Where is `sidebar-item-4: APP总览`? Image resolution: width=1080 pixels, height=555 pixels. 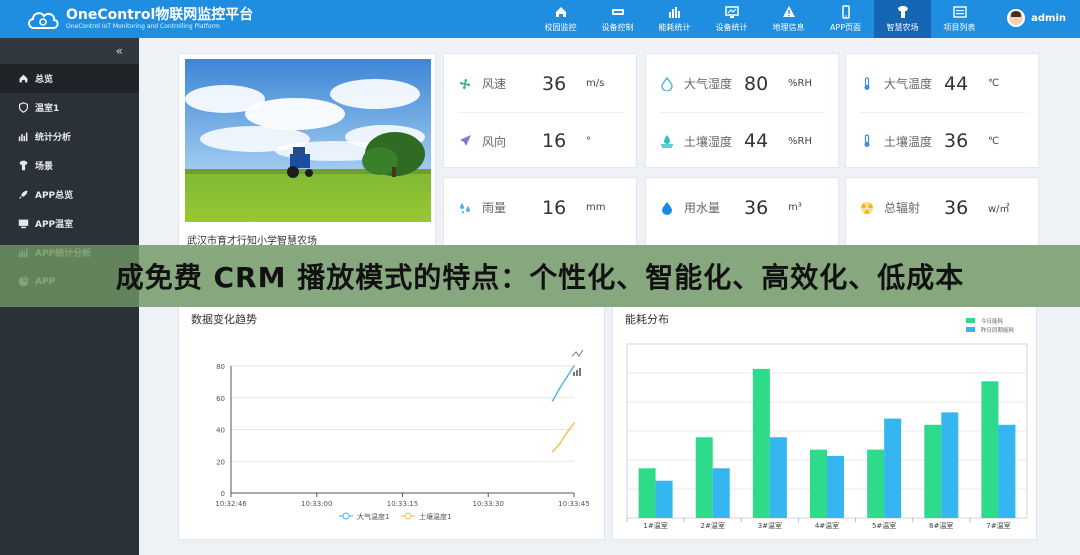 sidebar-item-4: APP总览 is located at coordinates (69, 194).